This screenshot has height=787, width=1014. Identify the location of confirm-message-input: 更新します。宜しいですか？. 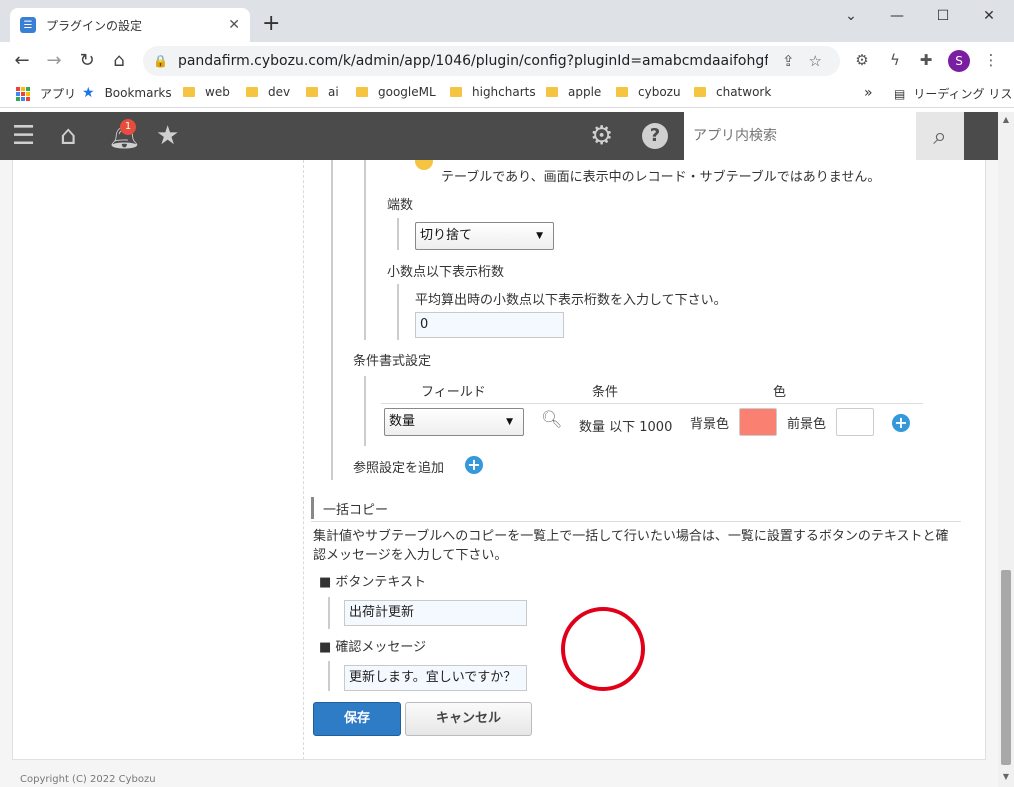
(435, 678).